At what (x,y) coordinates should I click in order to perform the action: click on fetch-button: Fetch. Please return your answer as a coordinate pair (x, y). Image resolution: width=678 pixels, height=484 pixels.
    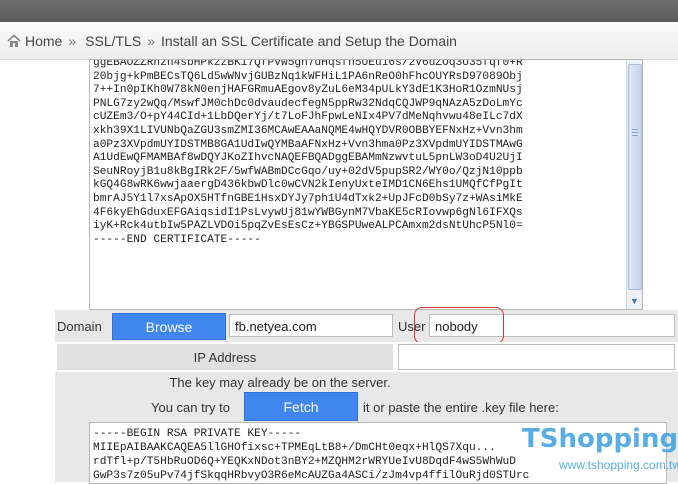
    Looking at the image, I should click on (301, 406).